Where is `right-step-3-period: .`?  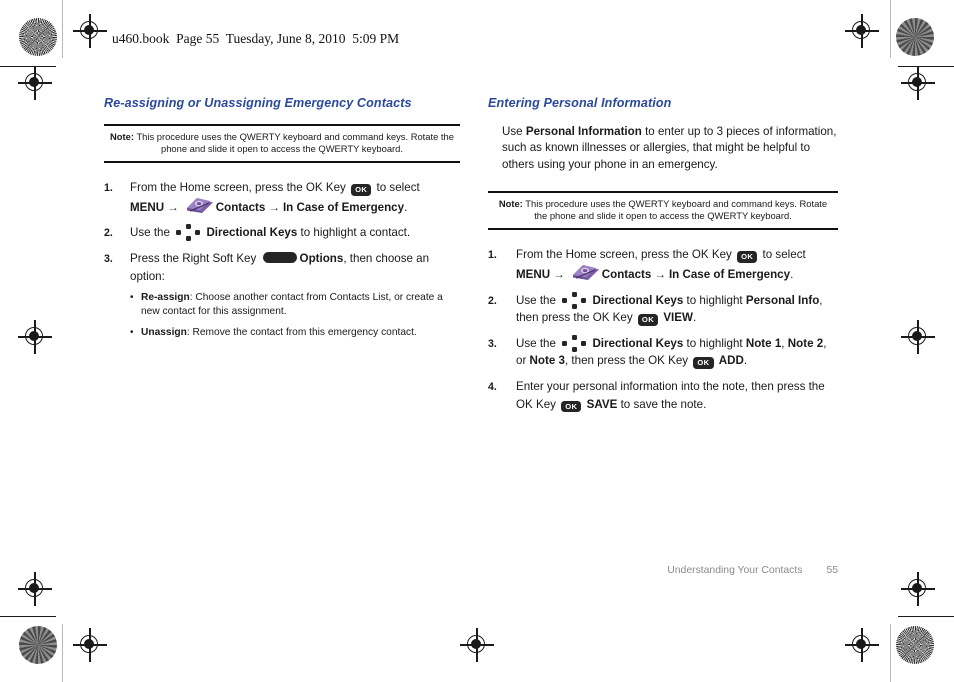
right-step-3-period: . is located at coordinates (745, 361).